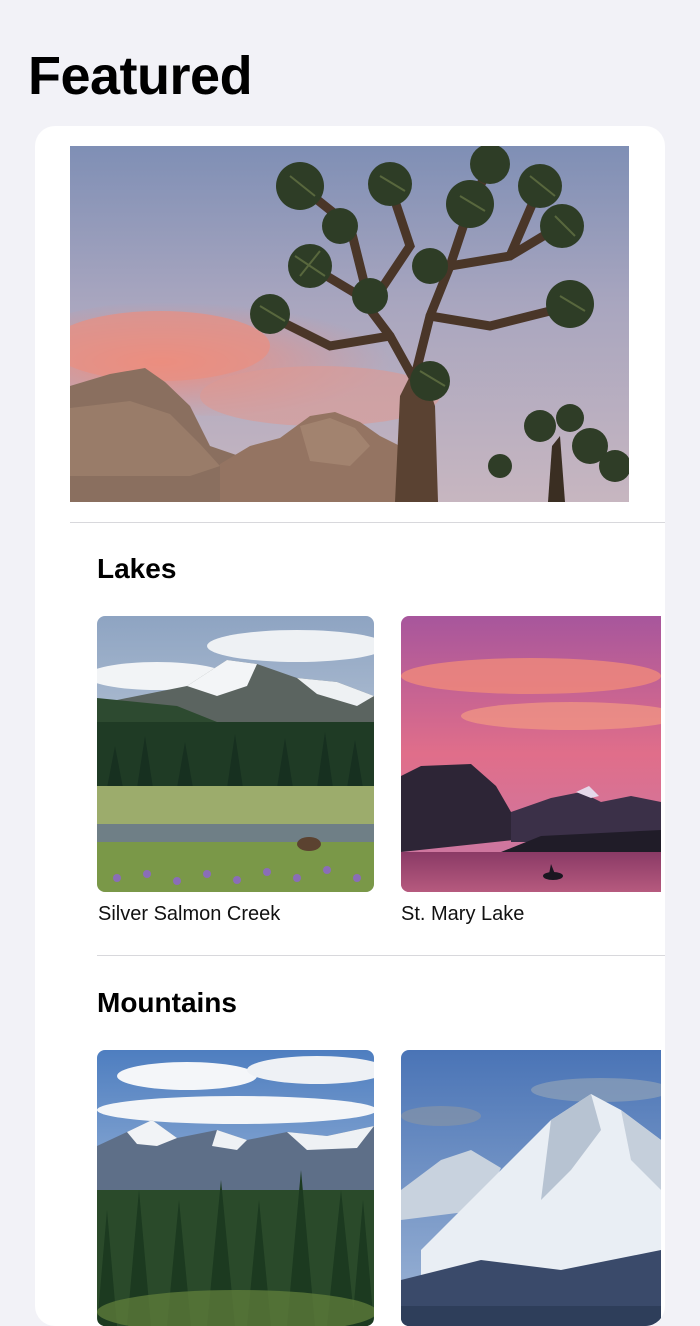 The width and height of the screenshot is (700, 1326). I want to click on section-title-lakes: Lakes, so click(137, 568).